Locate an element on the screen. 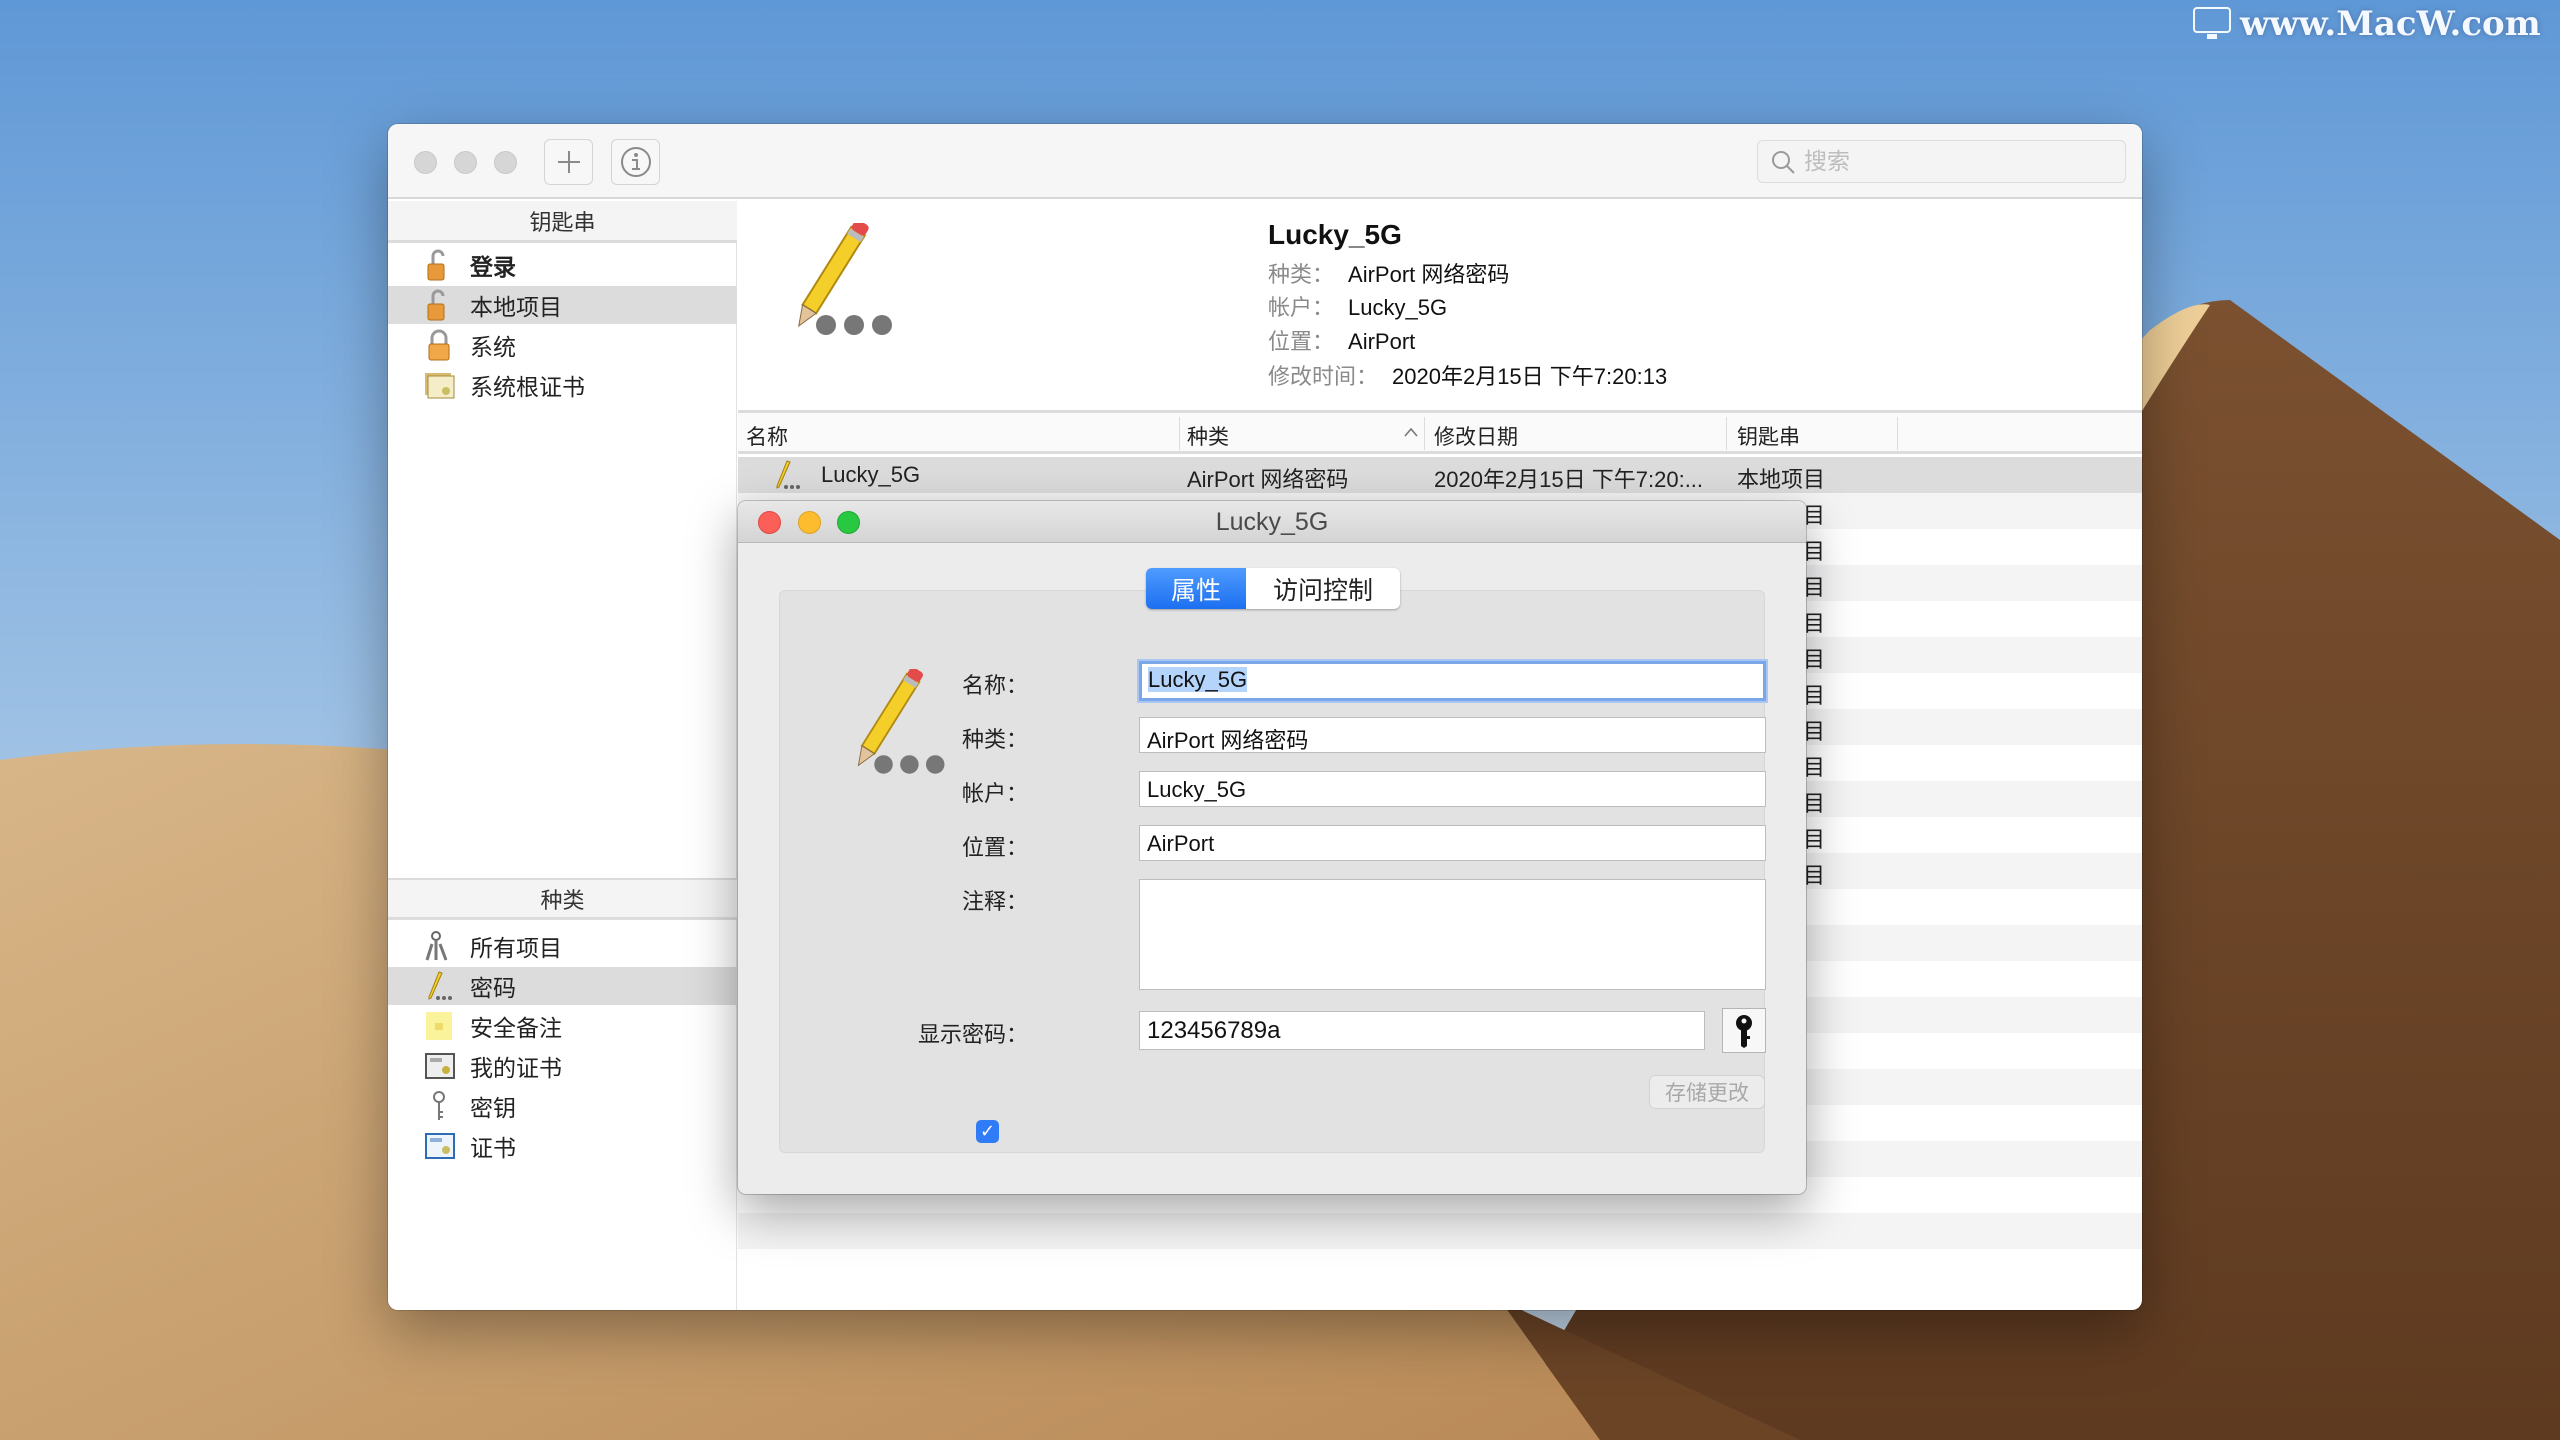  minimize-button is located at coordinates (465, 162).